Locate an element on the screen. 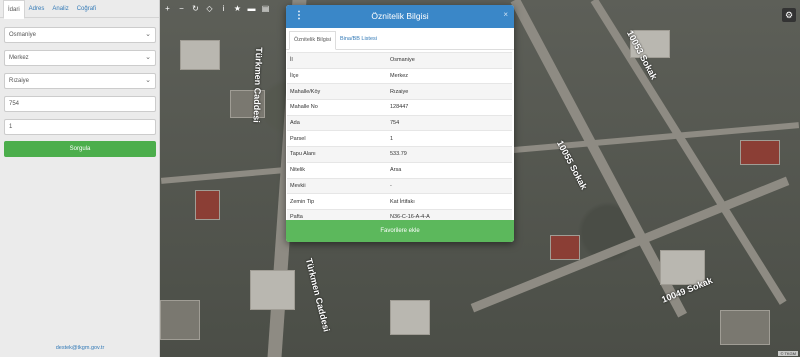 The height and width of the screenshot is (357, 800). table-row: Mahalle/Köy Rızaiye is located at coordinates (399, 91).